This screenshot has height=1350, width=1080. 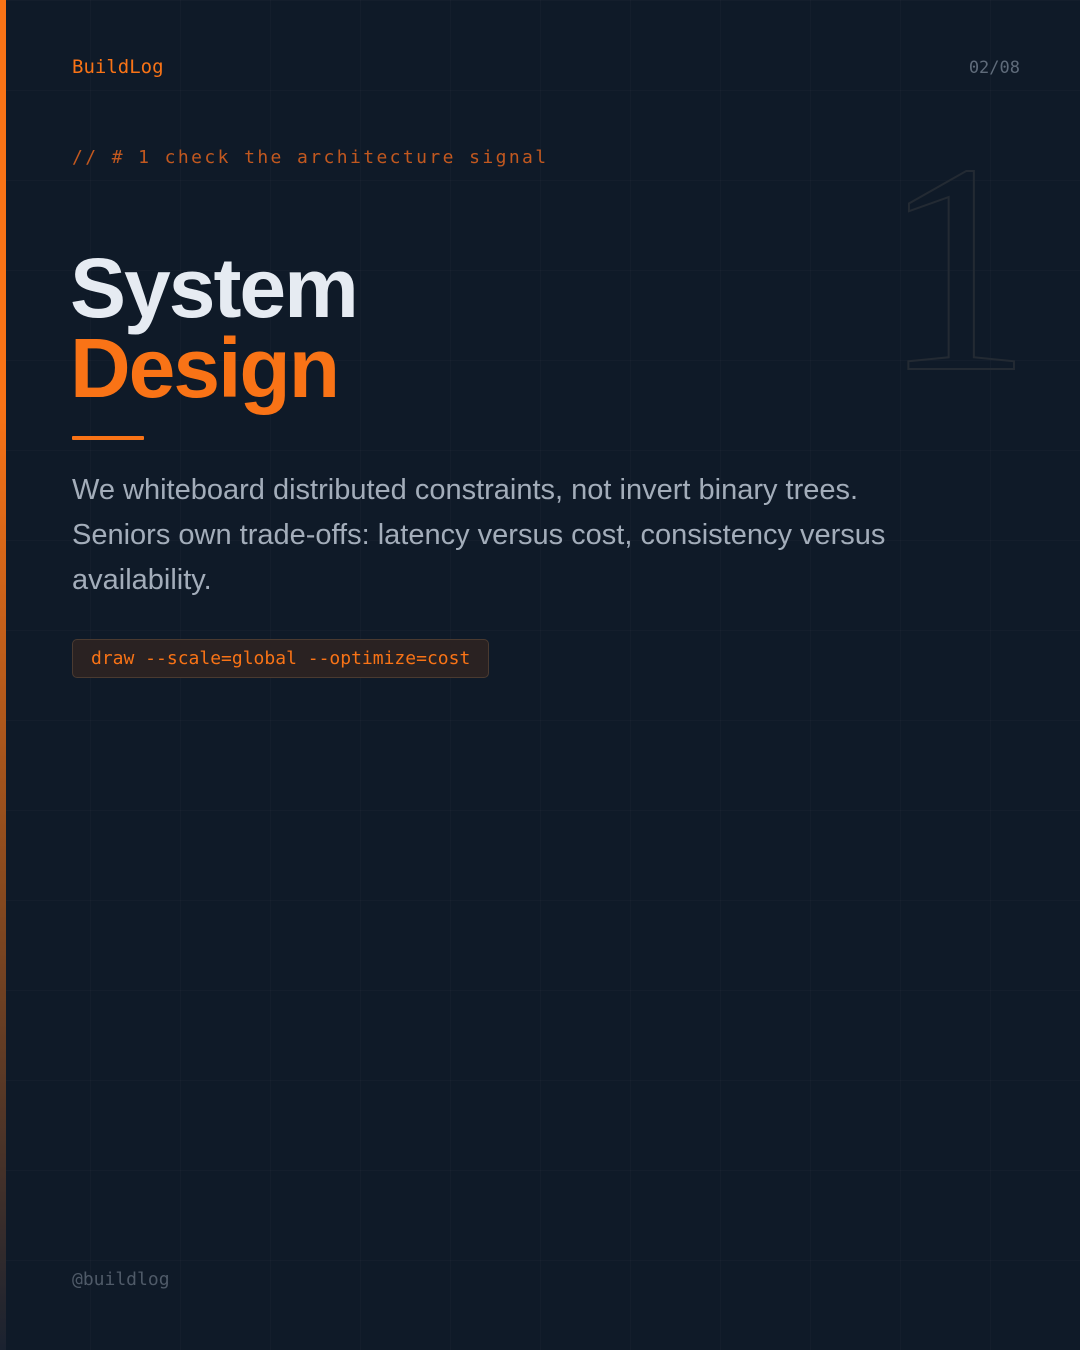 What do you see at coordinates (214, 288) in the screenshot?
I see `title-line-1: System` at bounding box center [214, 288].